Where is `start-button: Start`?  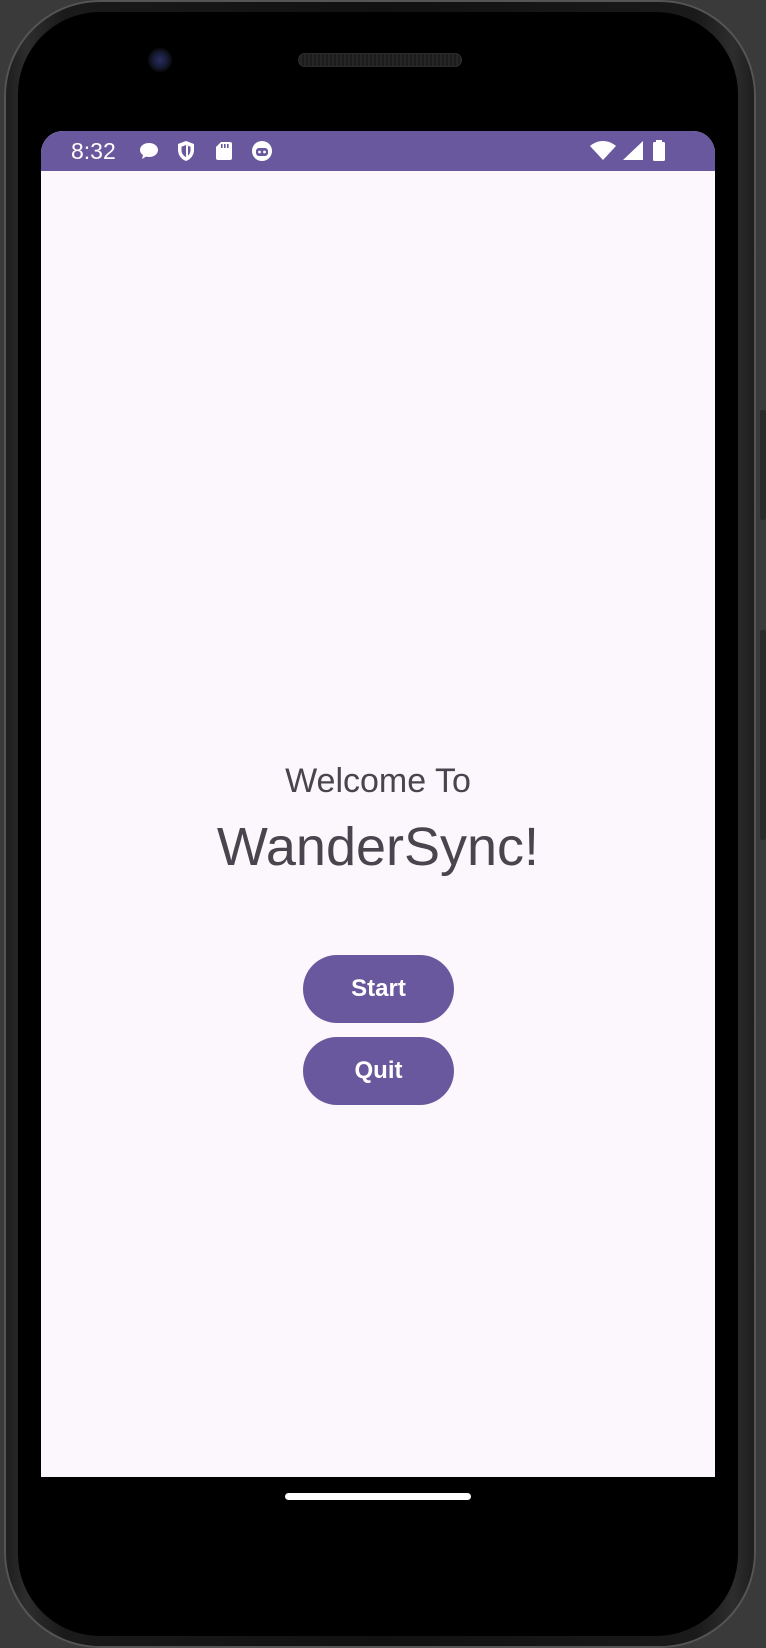
start-button: Start is located at coordinates (378, 989).